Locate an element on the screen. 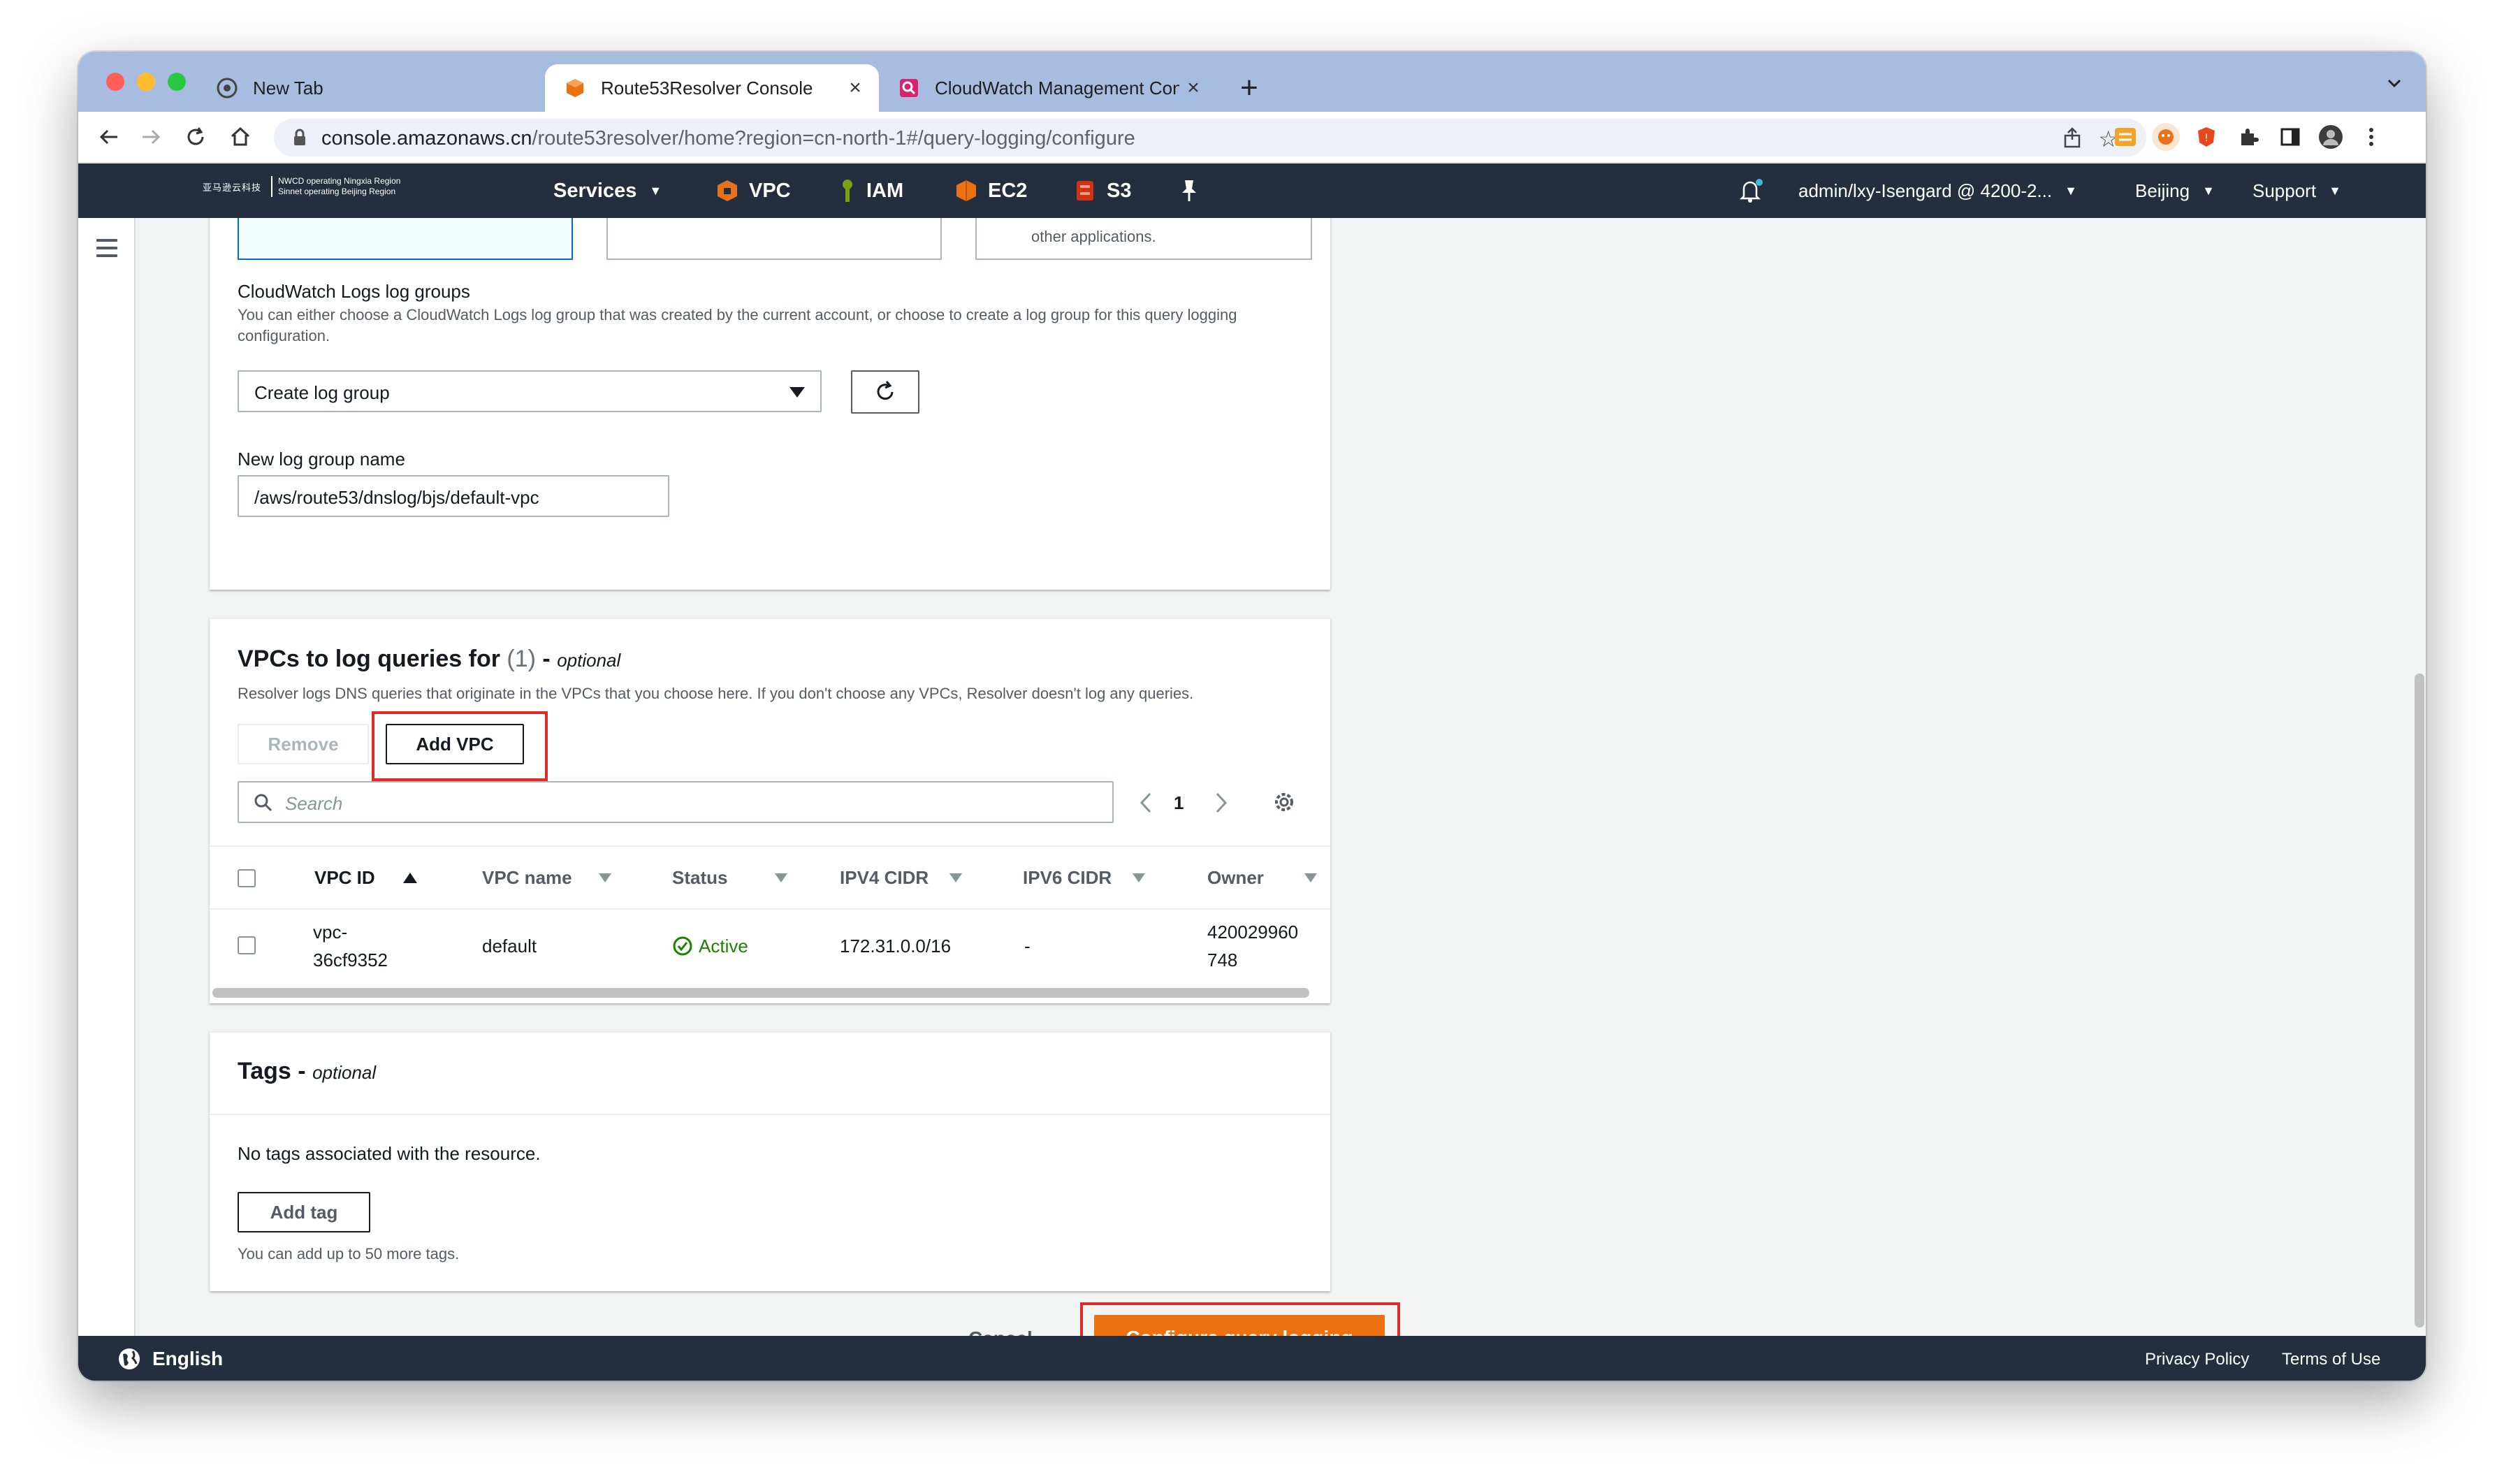 This screenshot has width=2504, height=1484. new-tab-button: + is located at coordinates (1249, 88).